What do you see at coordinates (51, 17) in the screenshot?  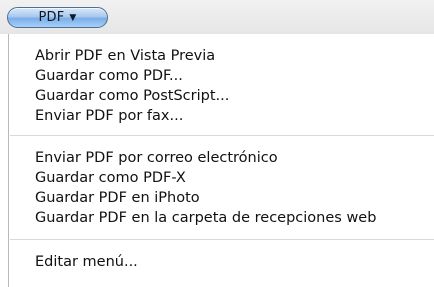 I see `pdf-button-label: PDF` at bounding box center [51, 17].